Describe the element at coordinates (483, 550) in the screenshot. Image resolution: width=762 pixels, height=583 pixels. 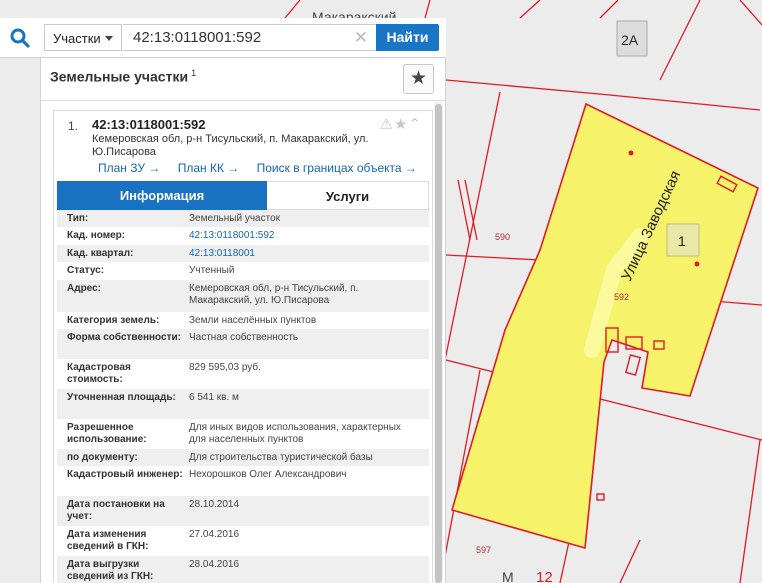
I see `parcel-597-label: 597` at that location.